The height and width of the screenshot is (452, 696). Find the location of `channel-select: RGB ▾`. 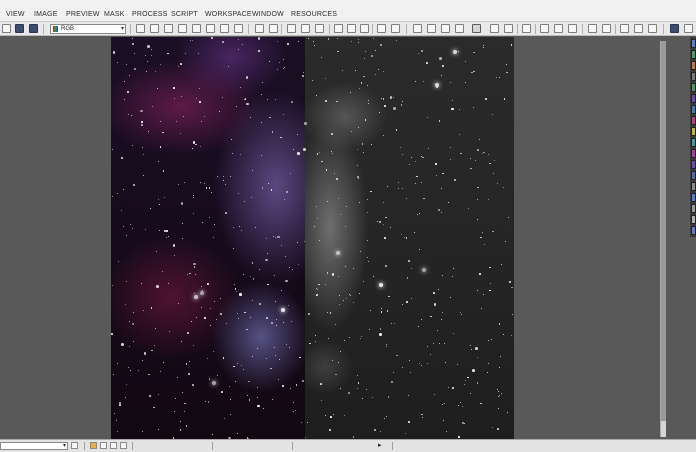

channel-select: RGB ▾ is located at coordinates (88, 29).